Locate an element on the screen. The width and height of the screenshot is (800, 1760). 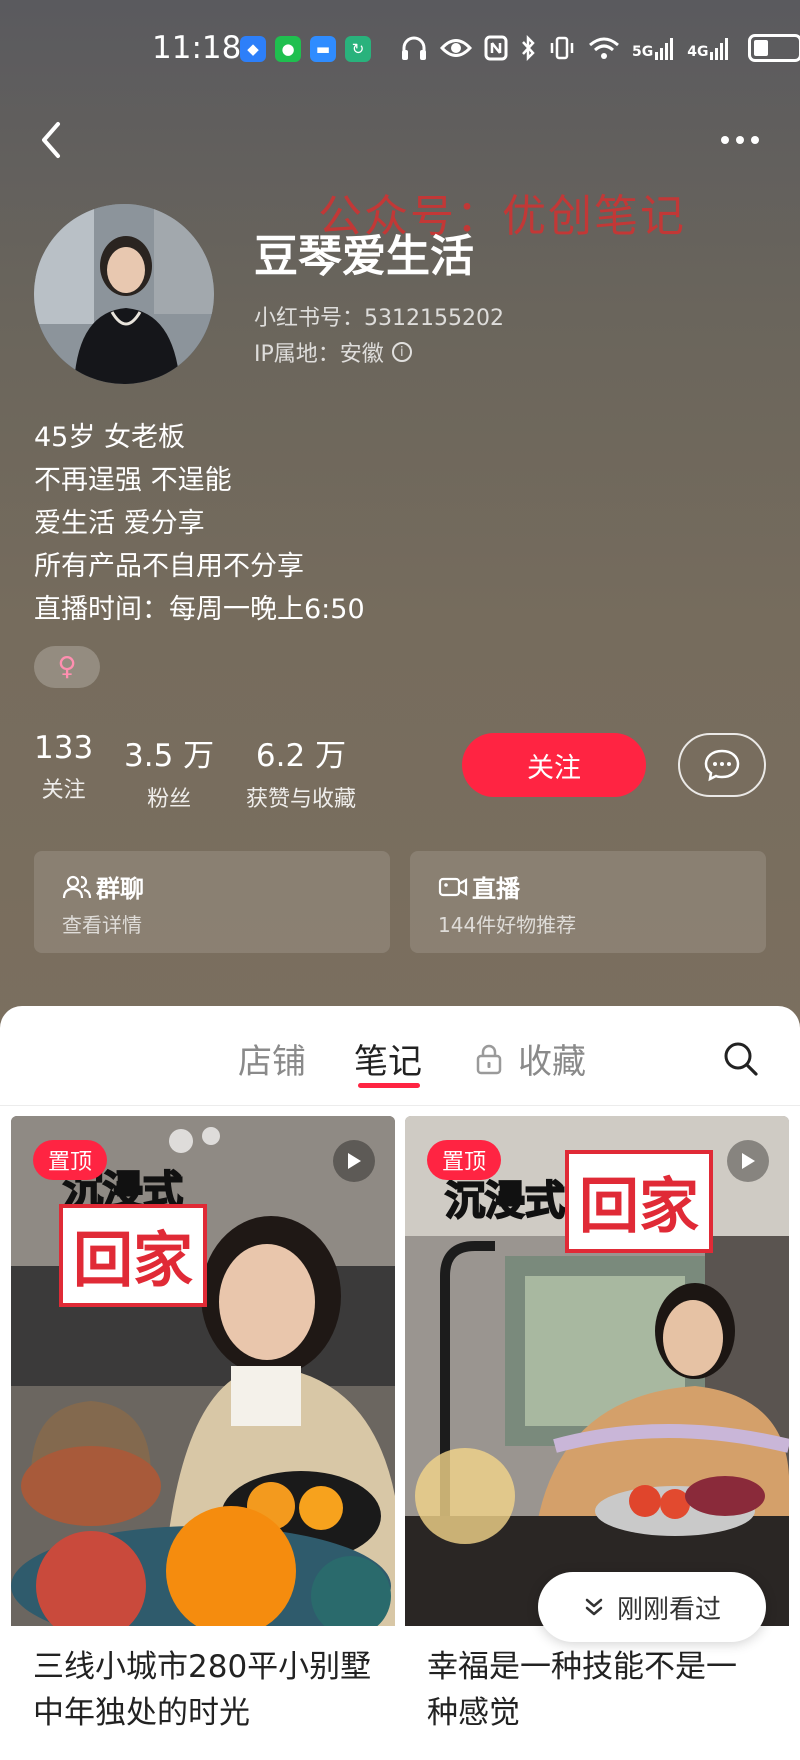
wechat-app-icon: ● is located at coordinates (288, 49).